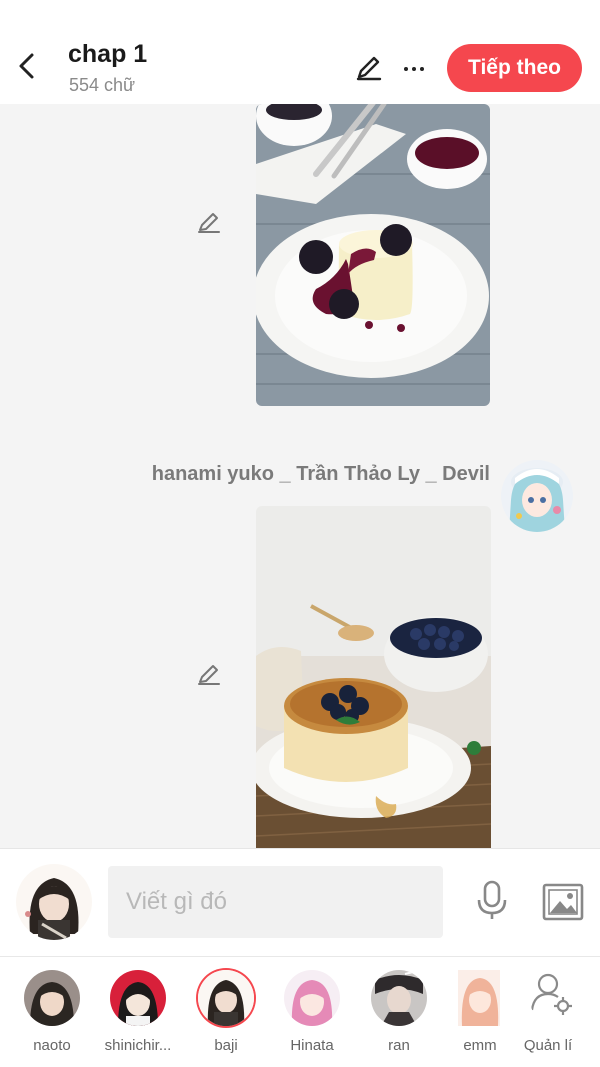 This screenshot has width=600, height=1067. What do you see at coordinates (399, 1045) in the screenshot?
I see `character-name: ran` at bounding box center [399, 1045].